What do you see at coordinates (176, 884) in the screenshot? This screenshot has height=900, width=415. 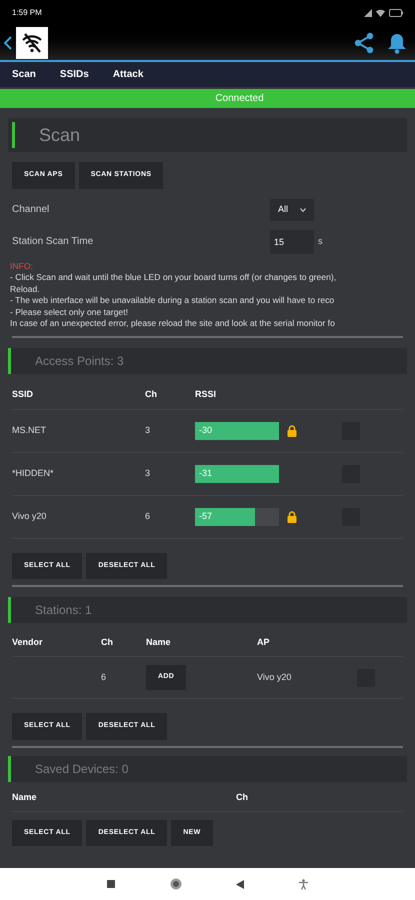 I see `home-icon` at bounding box center [176, 884].